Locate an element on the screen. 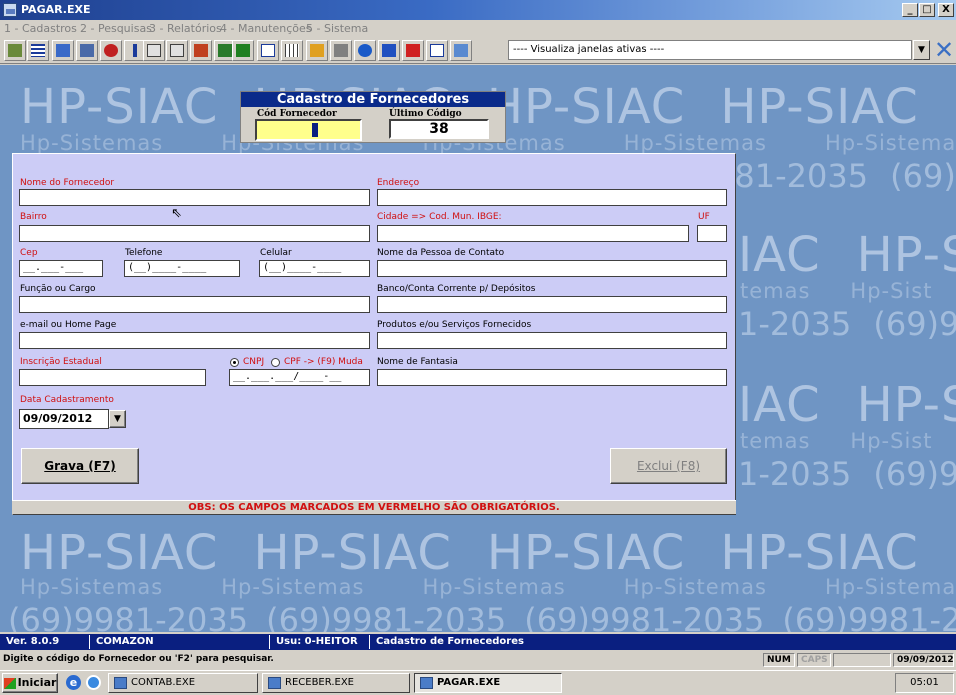 Image resolution: width=956 pixels, height=695 pixels. email-input is located at coordinates (194, 340).